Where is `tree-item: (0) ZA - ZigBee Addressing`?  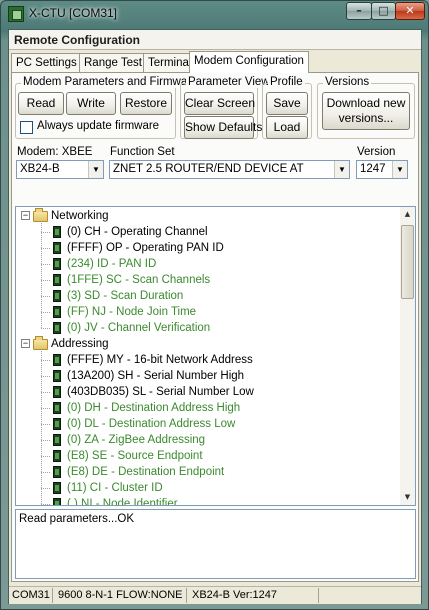
tree-item: (0) ZA - ZigBee Addressing is located at coordinates (208, 440).